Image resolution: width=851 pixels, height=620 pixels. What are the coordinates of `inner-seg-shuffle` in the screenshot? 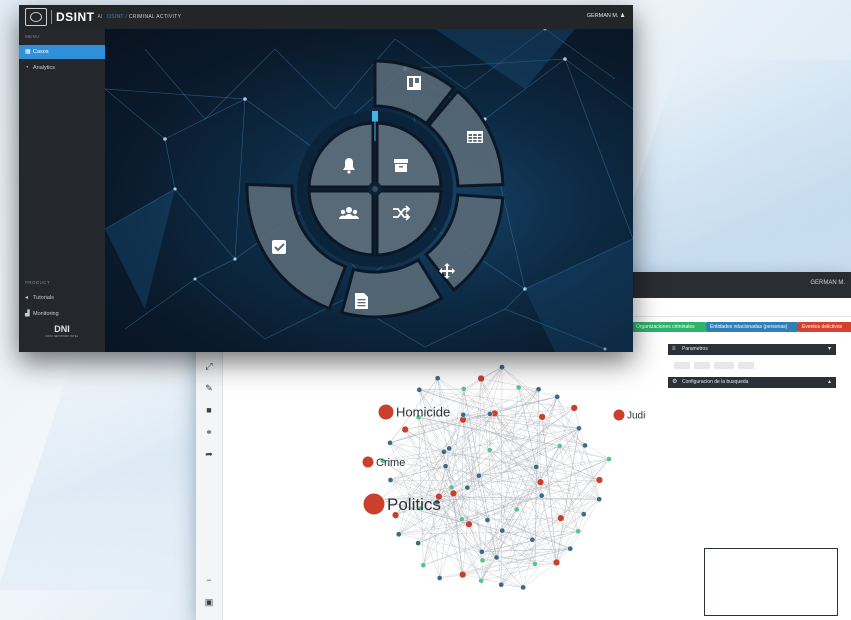 It's located at (409, 223).